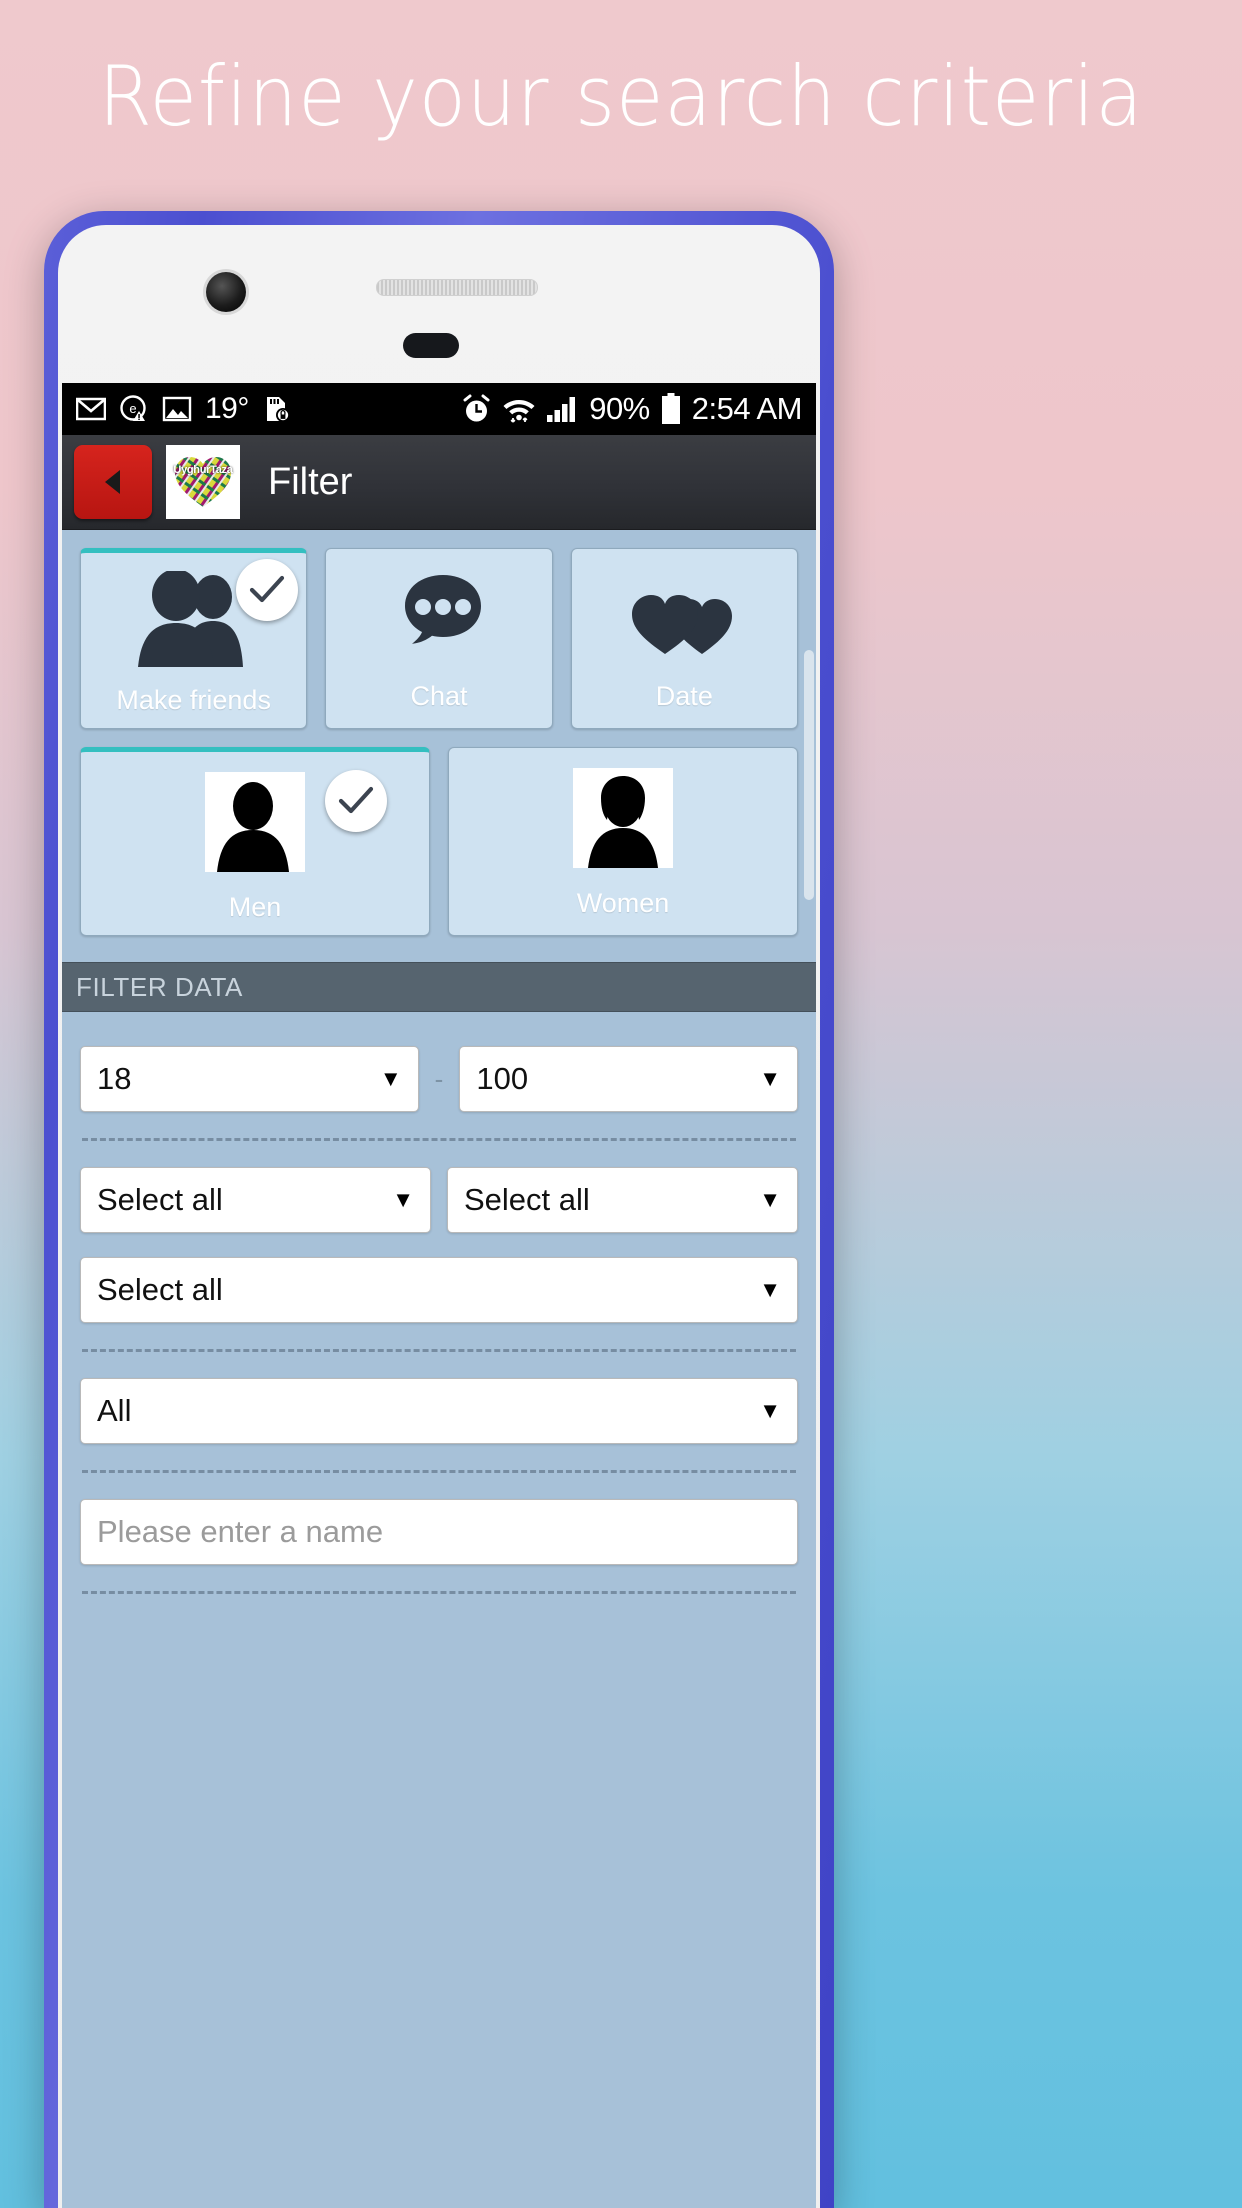  Describe the element at coordinates (310, 481) in the screenshot. I see `page-title: Filter` at that location.